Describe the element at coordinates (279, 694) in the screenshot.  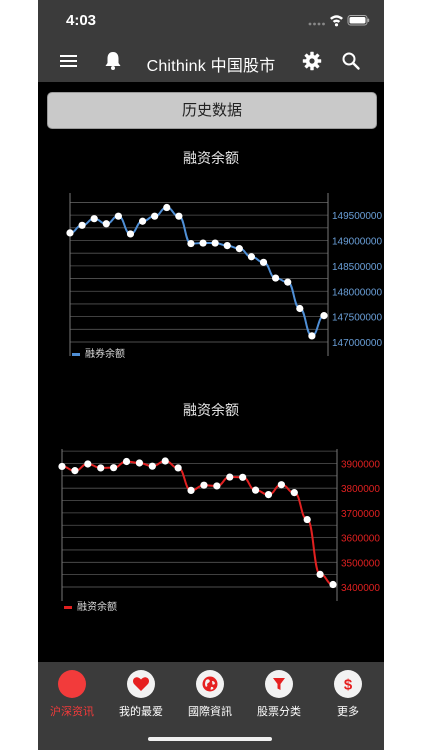
I see `tab-stock-category: 股票分类` at that location.